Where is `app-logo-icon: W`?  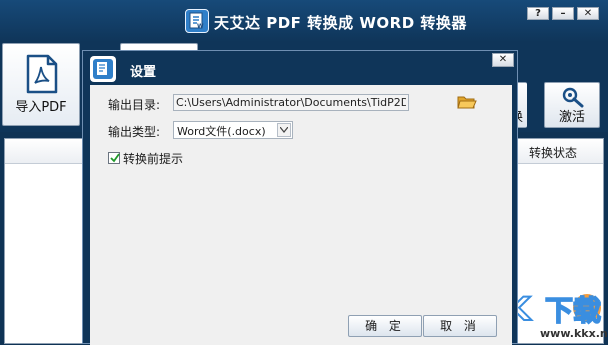 app-logo-icon: W is located at coordinates (197, 21).